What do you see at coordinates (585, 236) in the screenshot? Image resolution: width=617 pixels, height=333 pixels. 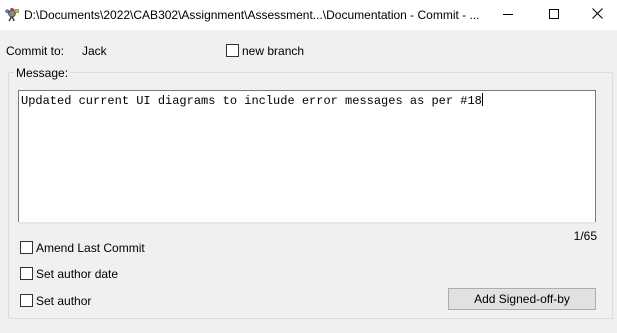 I see `message-character-counter: 1/65` at bounding box center [585, 236].